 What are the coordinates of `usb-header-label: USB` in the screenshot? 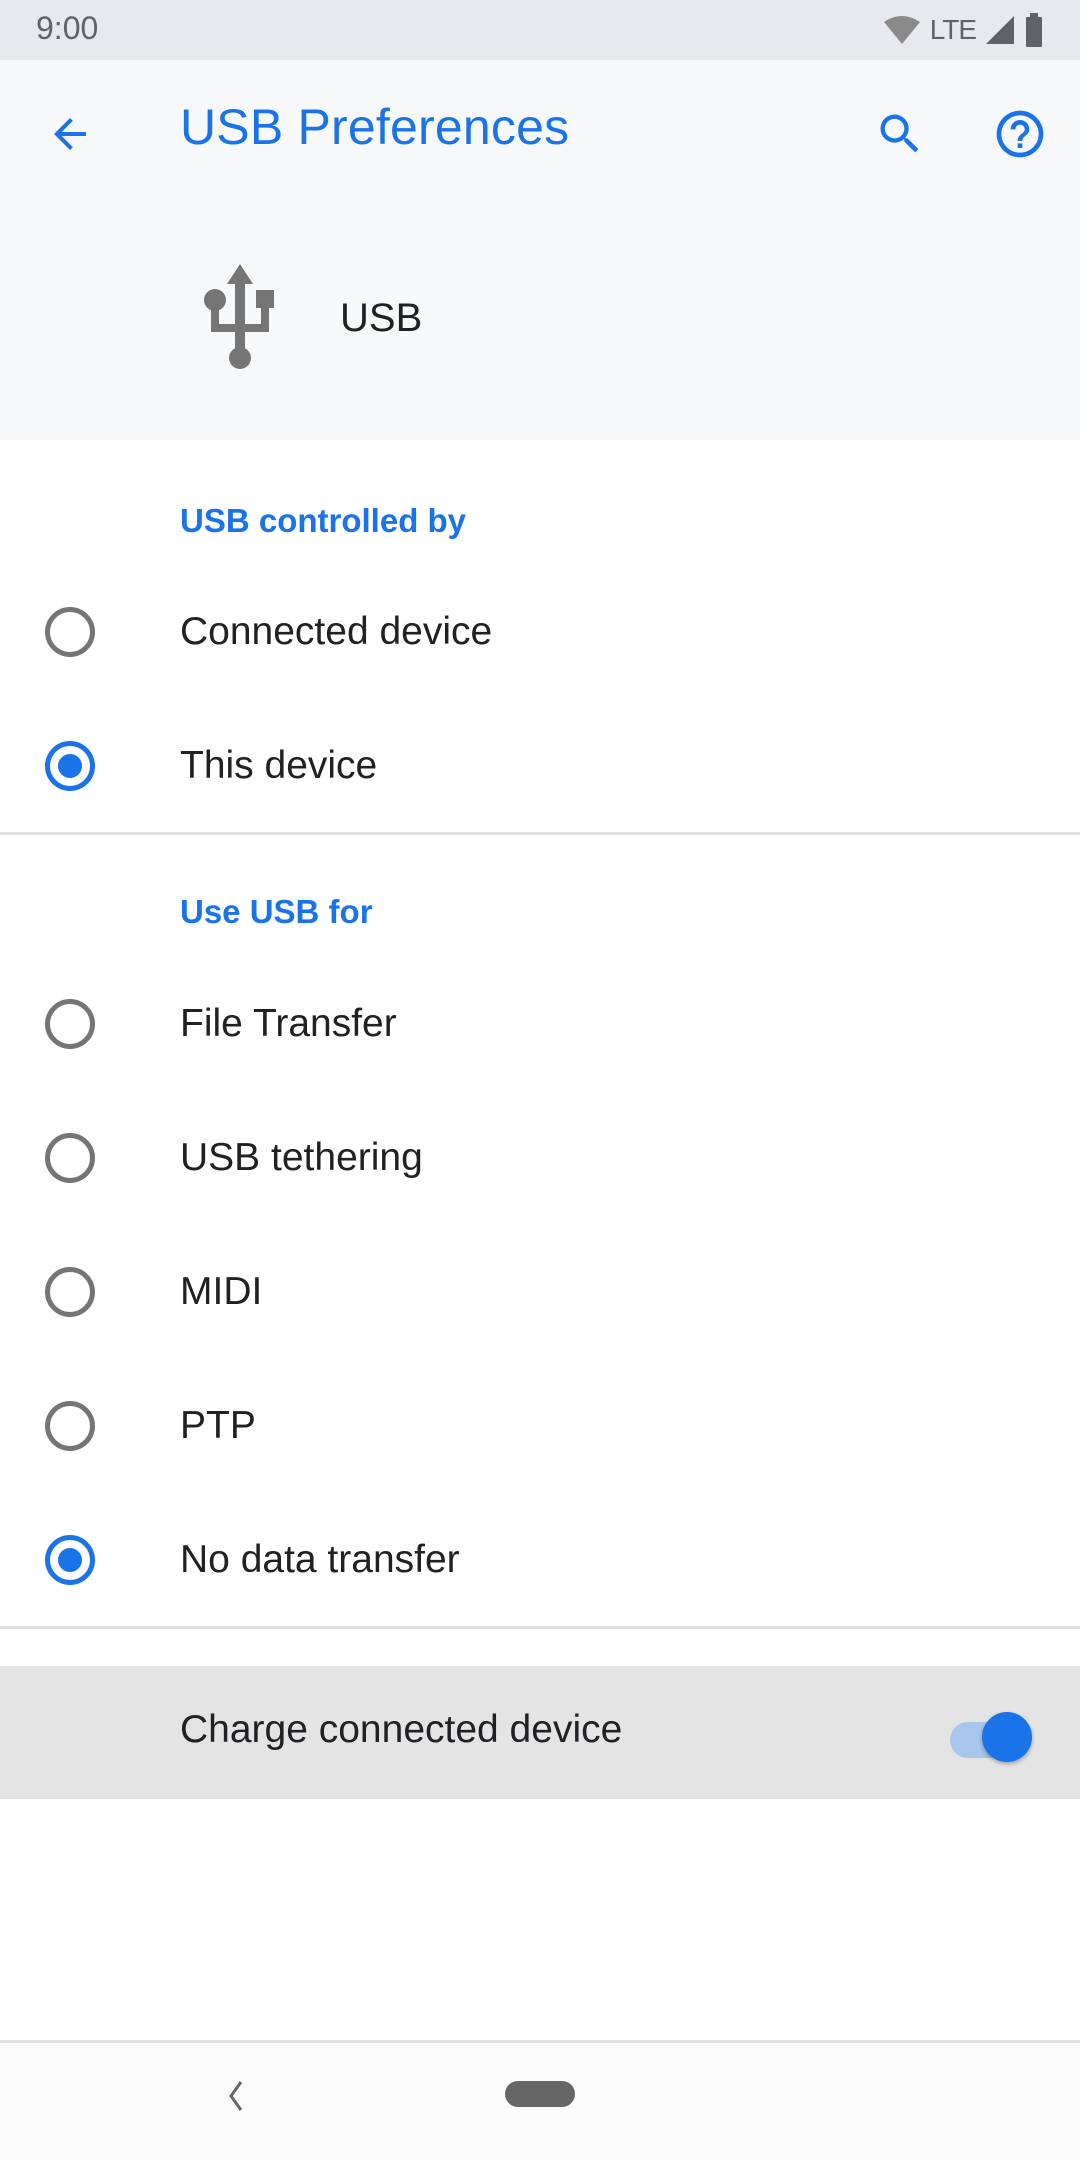 It's located at (381, 318).